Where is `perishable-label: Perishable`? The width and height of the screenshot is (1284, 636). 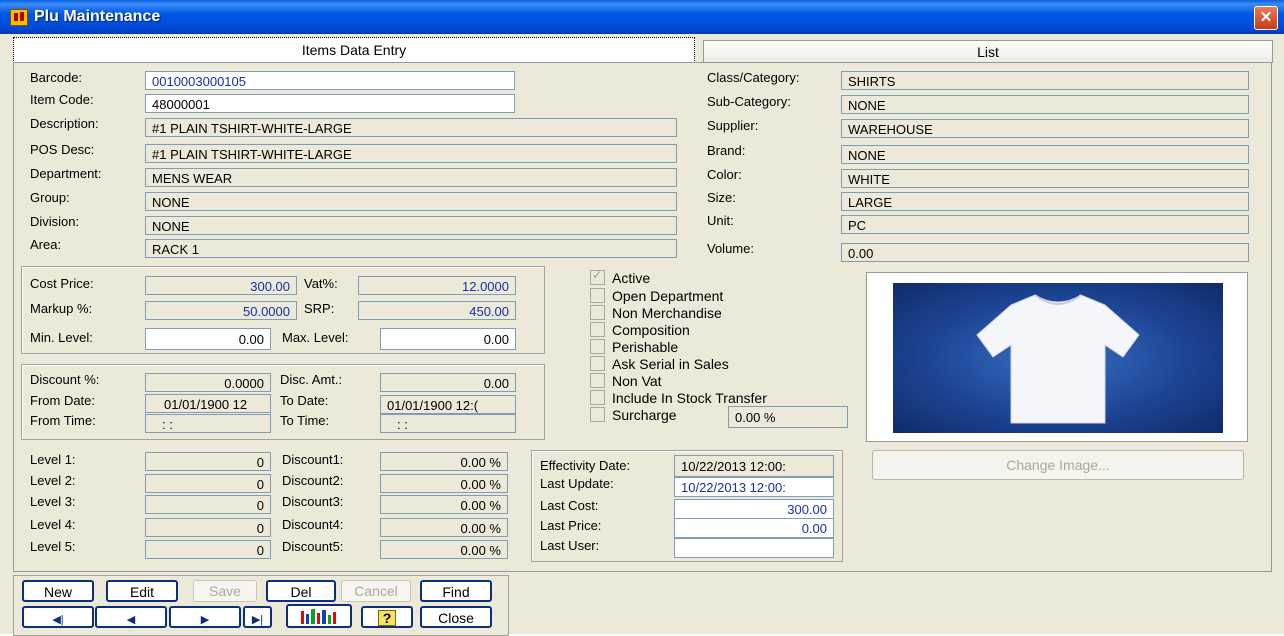 perishable-label: Perishable is located at coordinates (645, 347).